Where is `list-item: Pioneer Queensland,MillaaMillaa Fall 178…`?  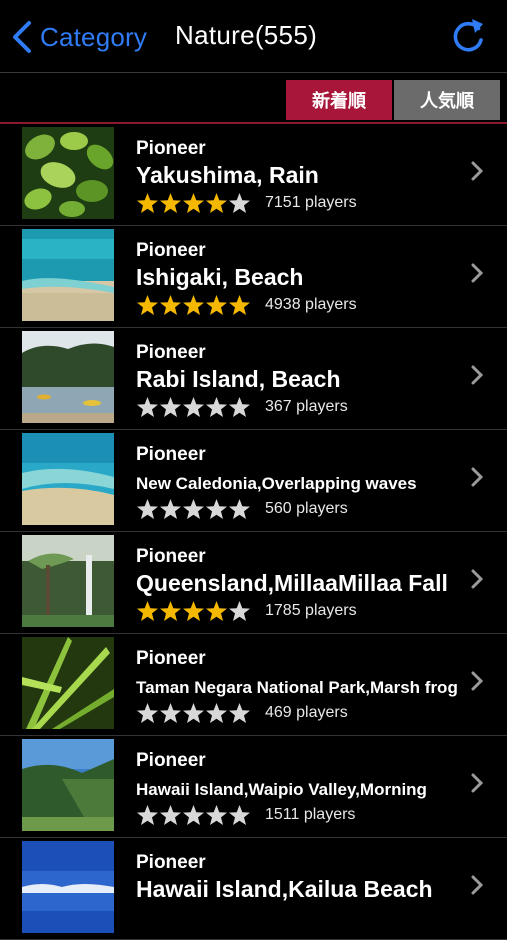 list-item: Pioneer Queensland,MillaaMillaa Fall 178… is located at coordinates (253, 583).